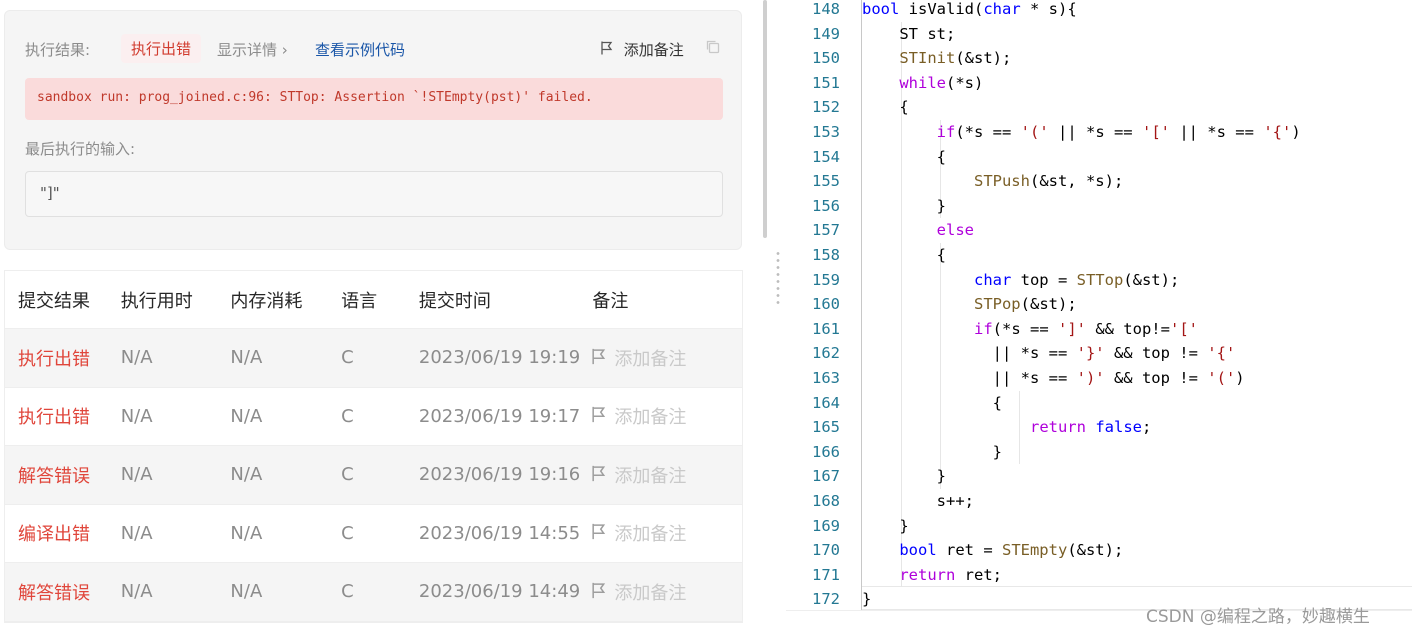 The image size is (1412, 635). I want to click on row-result: 编译出错, so click(63, 533).